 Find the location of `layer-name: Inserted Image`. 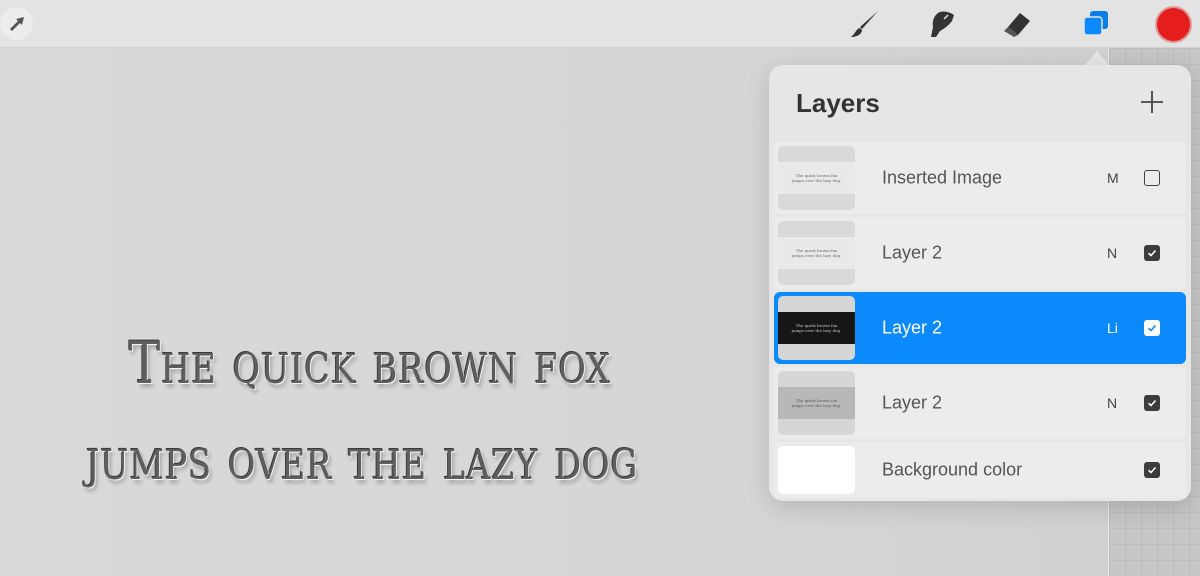

layer-name: Inserted Image is located at coordinates (942, 177).